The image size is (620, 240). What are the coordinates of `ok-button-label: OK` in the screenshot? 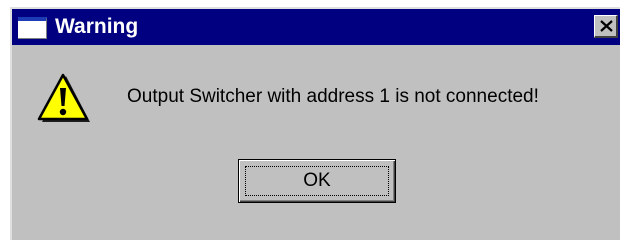 It's located at (317, 180).